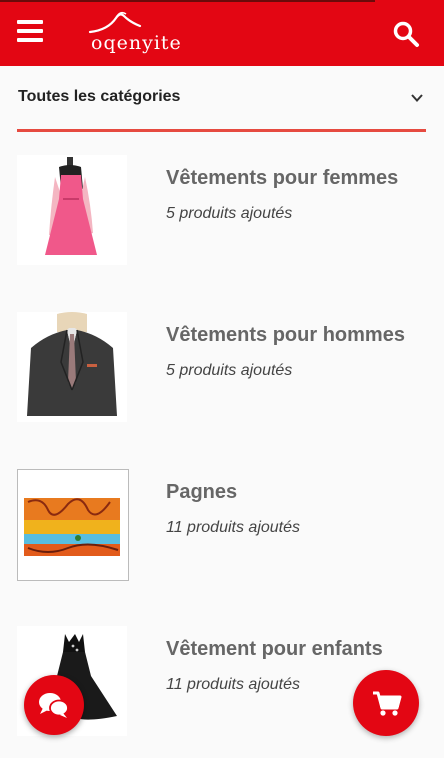 This screenshot has height=758, width=444. I want to click on chevron-down-icon, so click(417, 98).